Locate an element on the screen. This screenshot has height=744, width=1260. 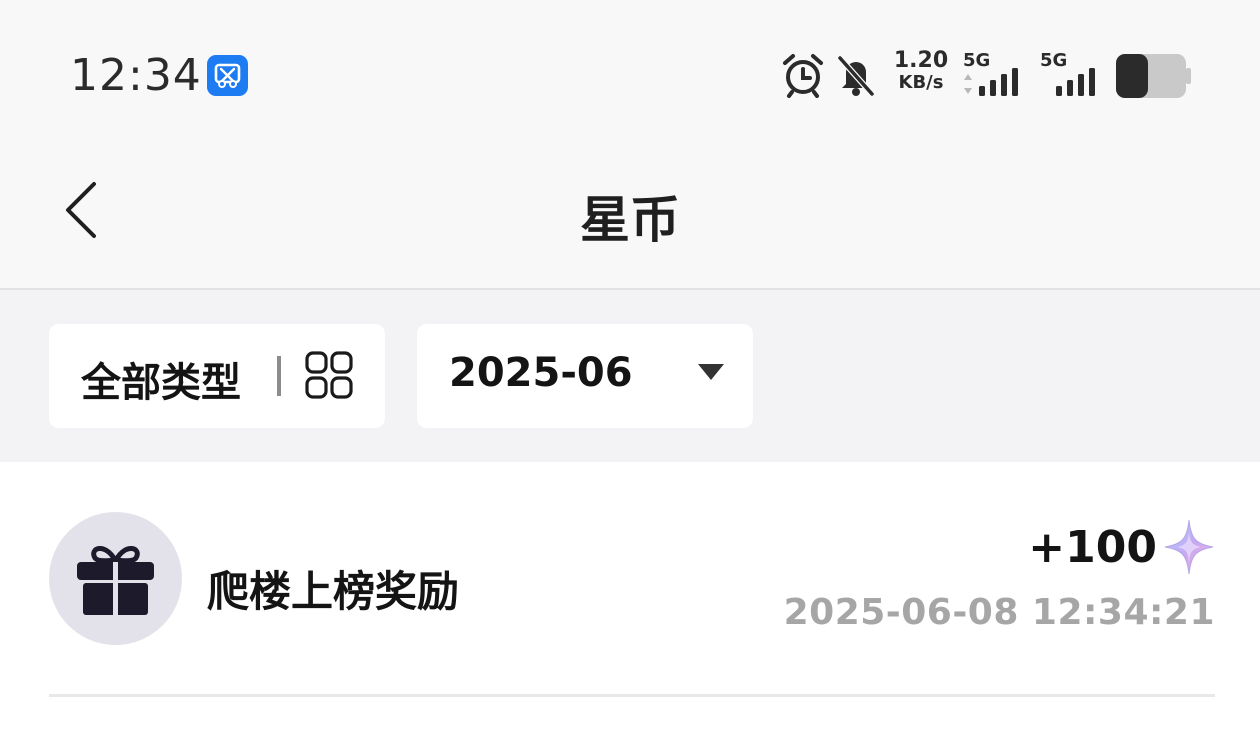
mute-bell-icon is located at coordinates (856, 76).